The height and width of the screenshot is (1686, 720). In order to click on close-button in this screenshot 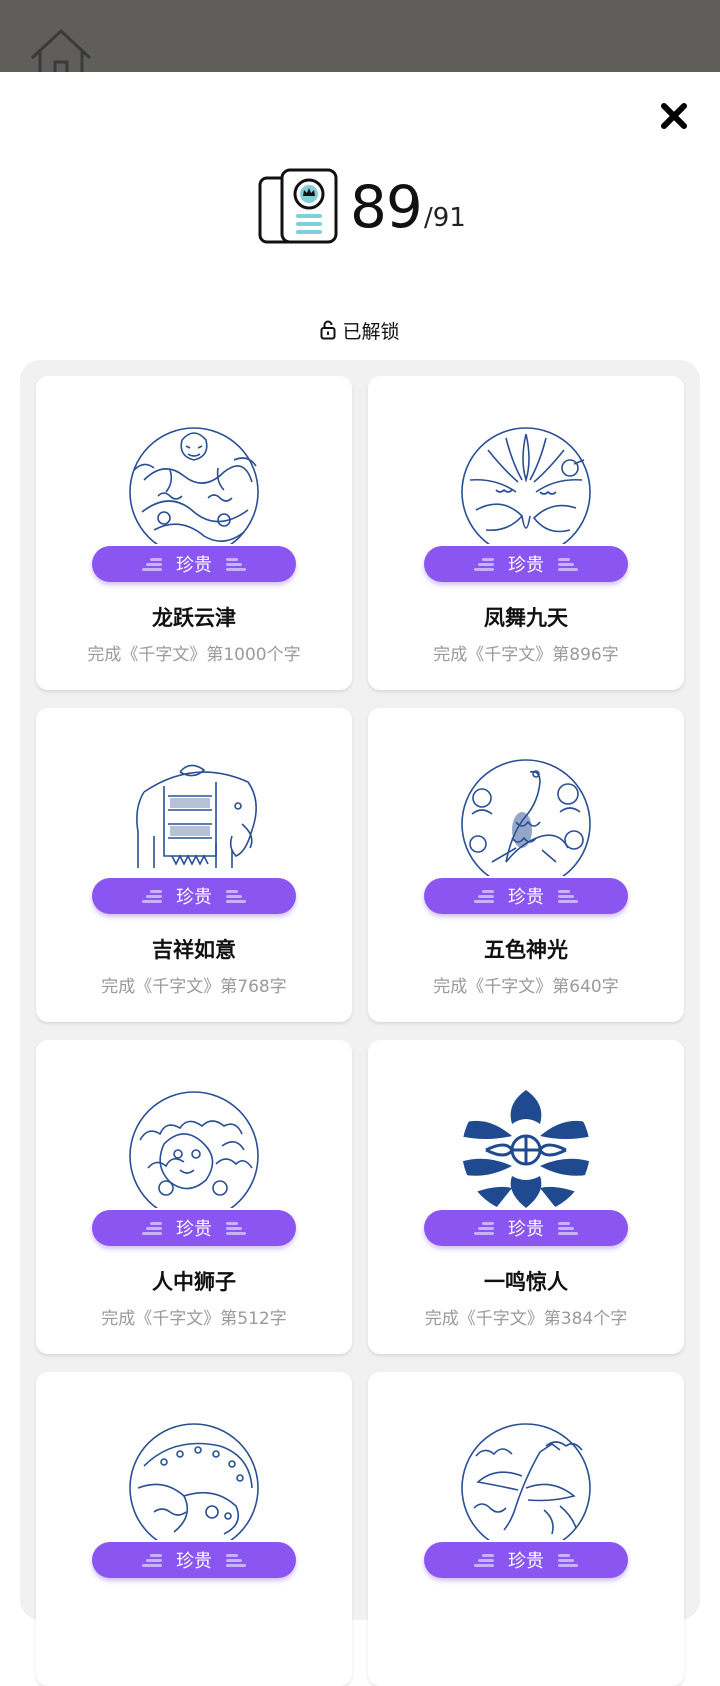, I will do `click(674, 116)`.